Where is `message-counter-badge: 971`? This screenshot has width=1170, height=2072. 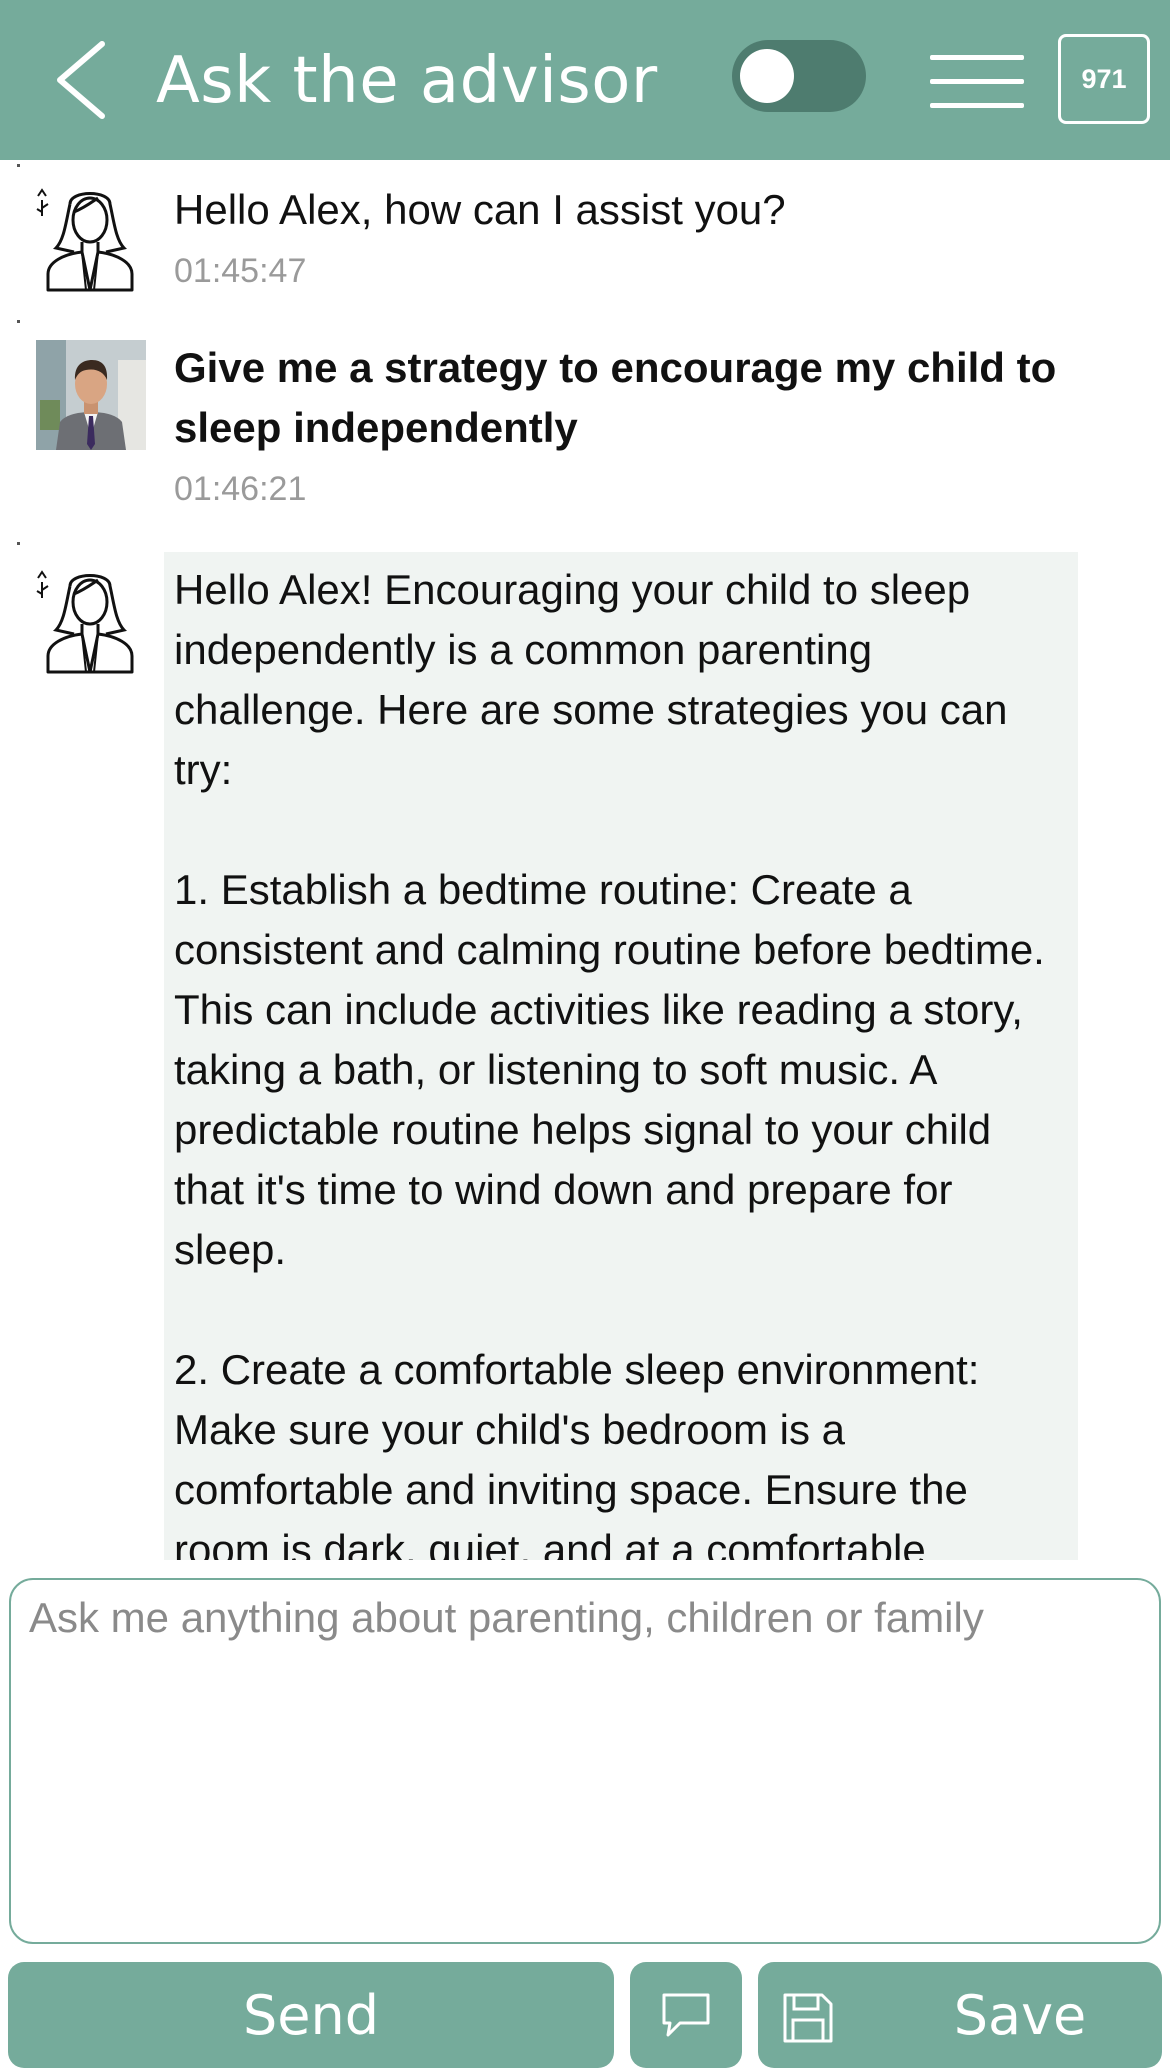 message-counter-badge: 971 is located at coordinates (1104, 79).